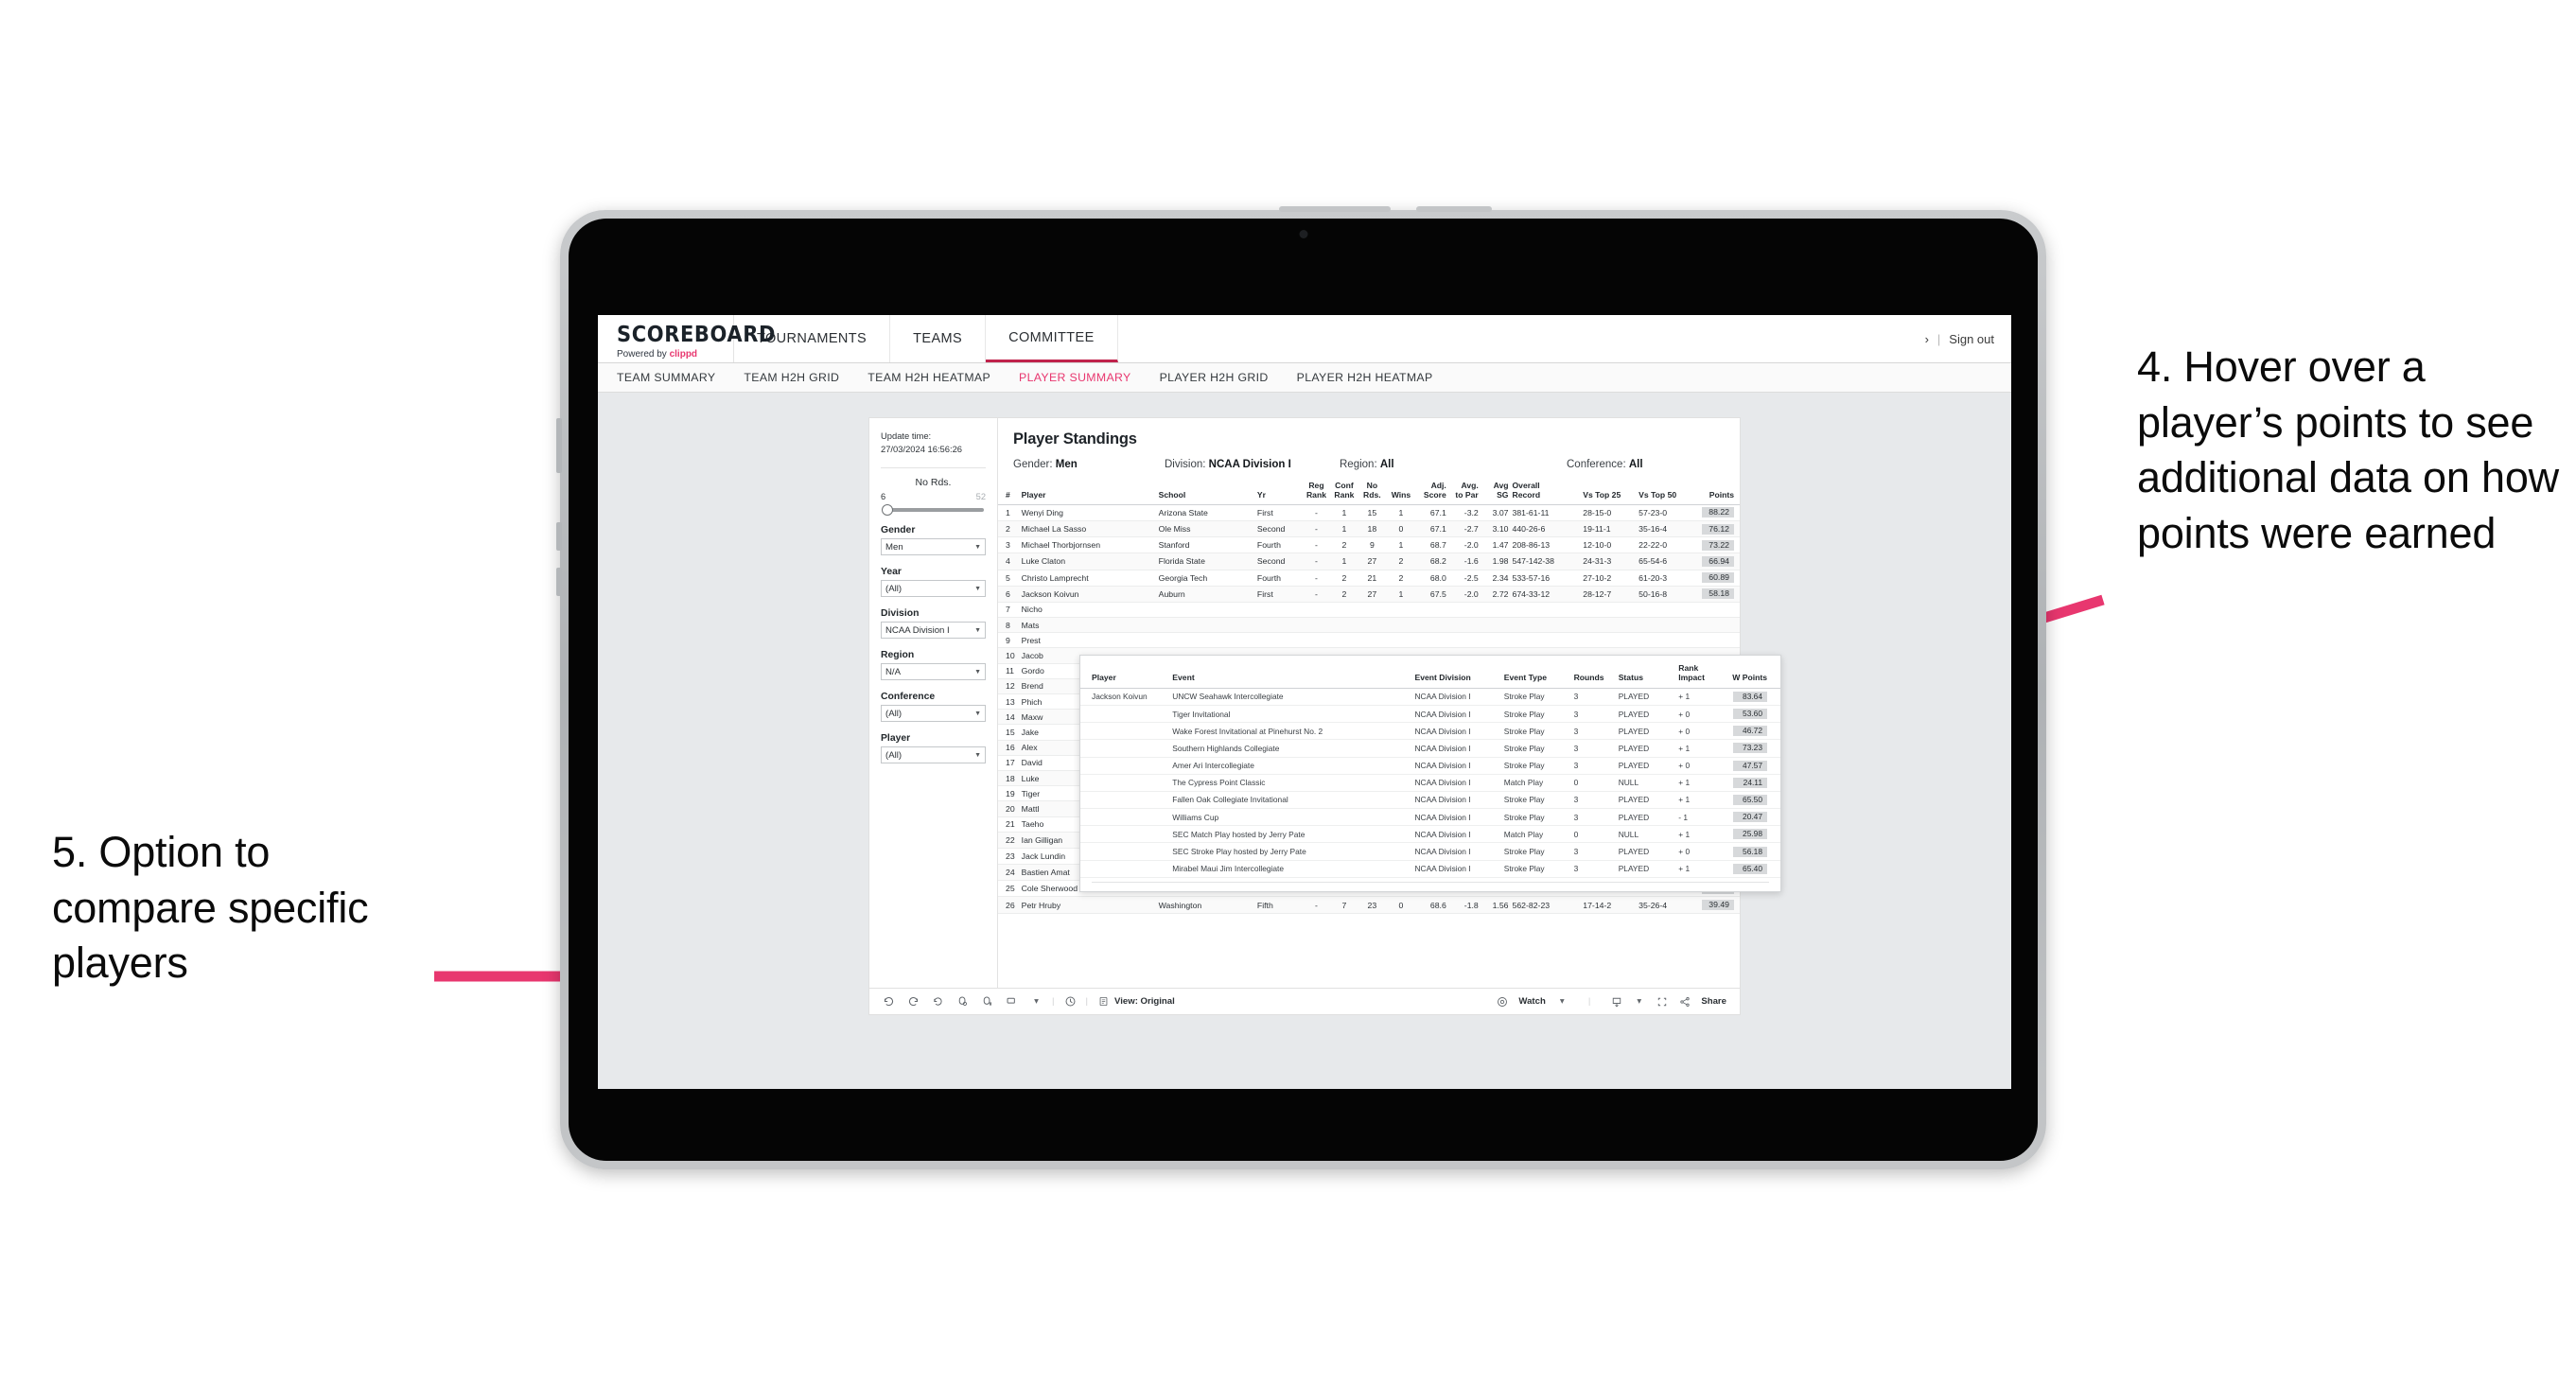  I want to click on table-row: 8 Mats, so click(1369, 625).